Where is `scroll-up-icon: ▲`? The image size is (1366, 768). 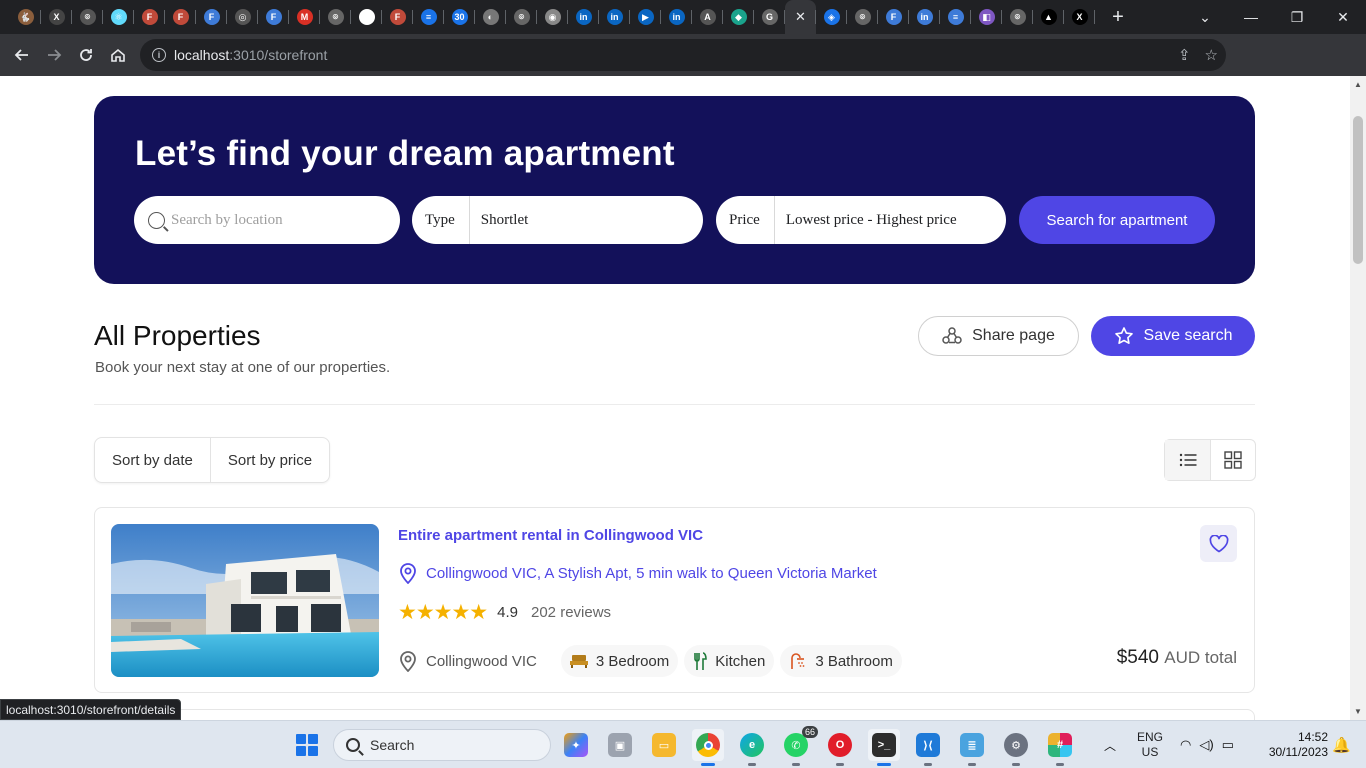 scroll-up-icon: ▲ is located at coordinates (1358, 84).